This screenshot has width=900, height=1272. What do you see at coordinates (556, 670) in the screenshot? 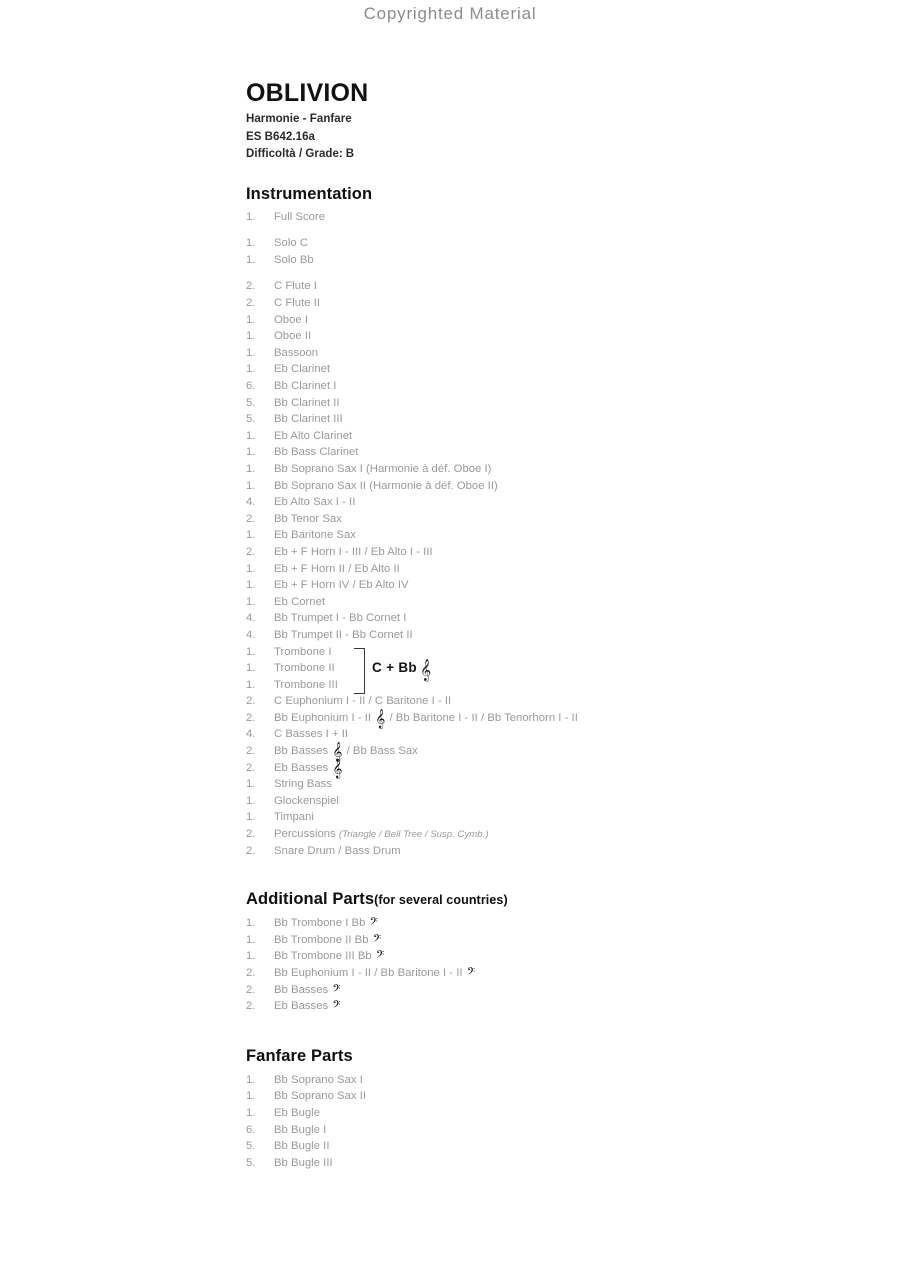
I see `list-item: 1. Trombone II` at bounding box center [556, 670].